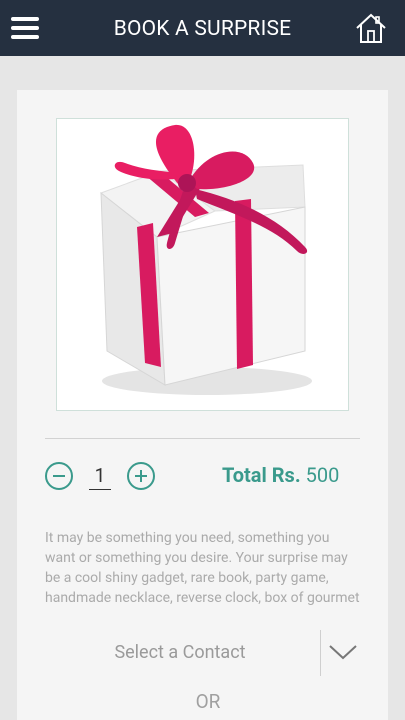  I want to click on top-app-bar: BOOK A SURPRISE, so click(202, 28).